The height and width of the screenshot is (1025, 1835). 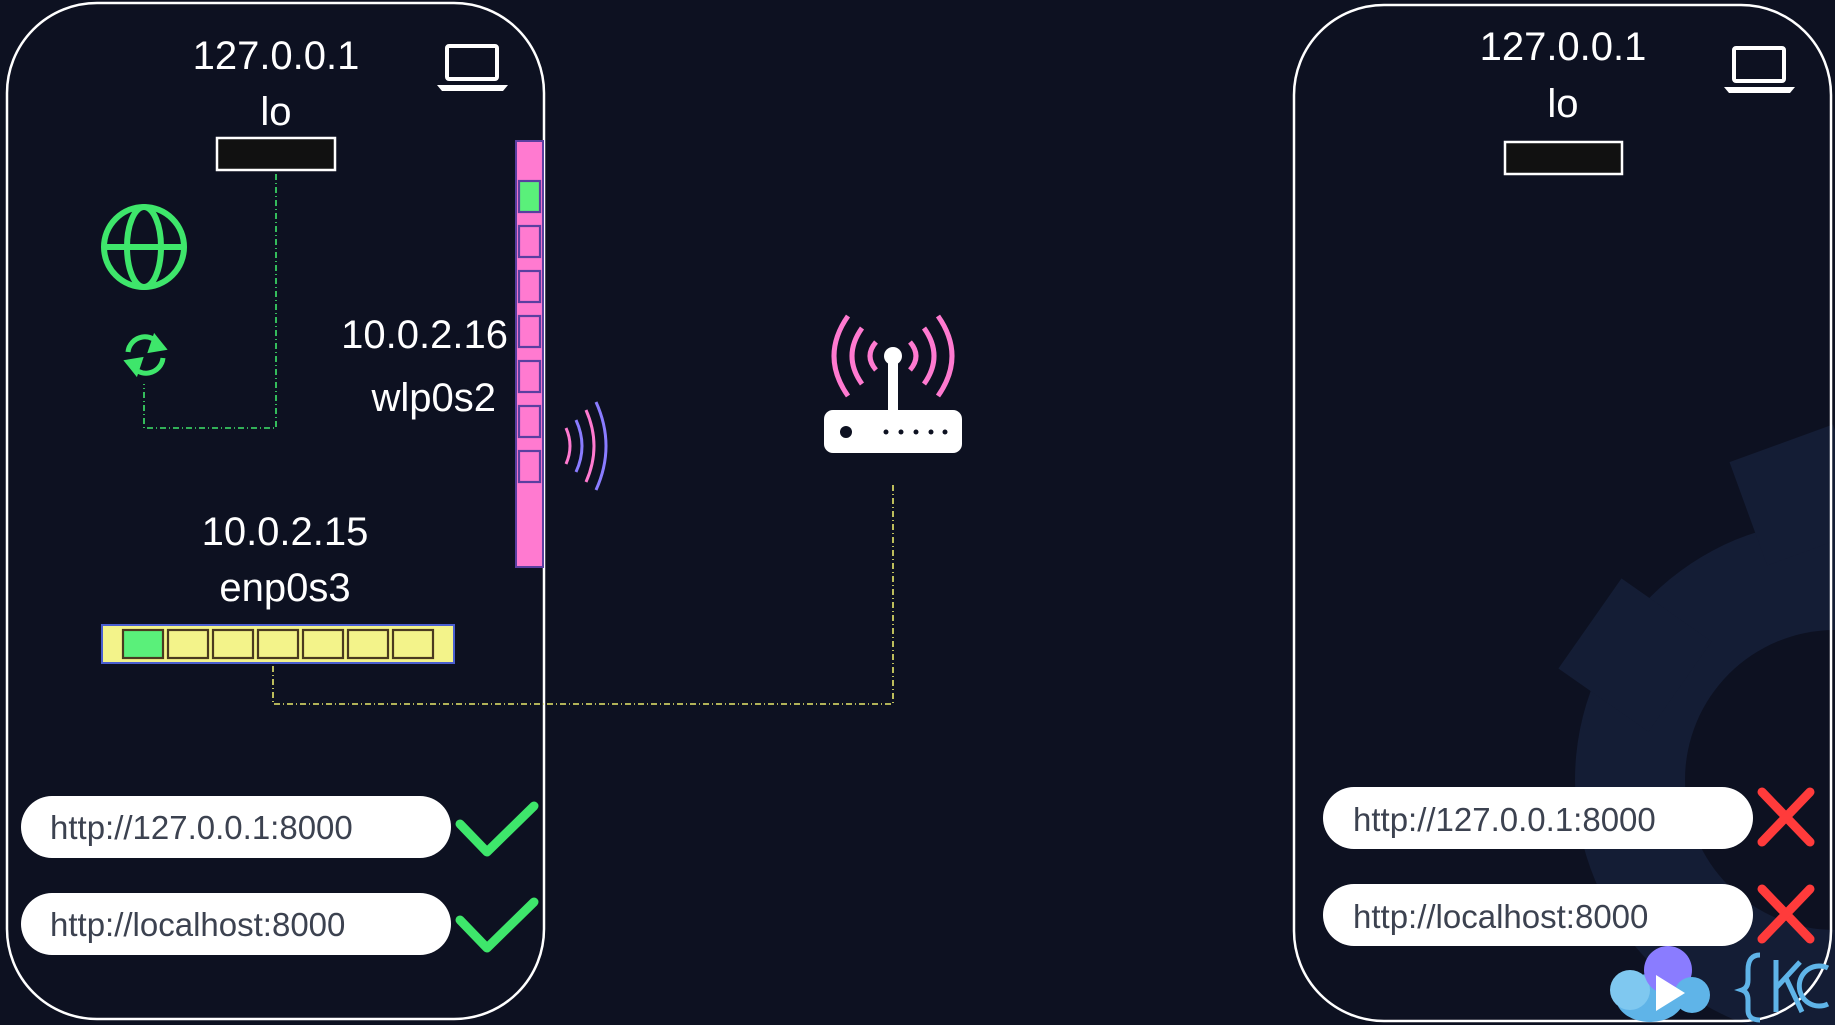 What do you see at coordinates (284, 588) in the screenshot?
I see `ethernet-name: enp0s3` at bounding box center [284, 588].